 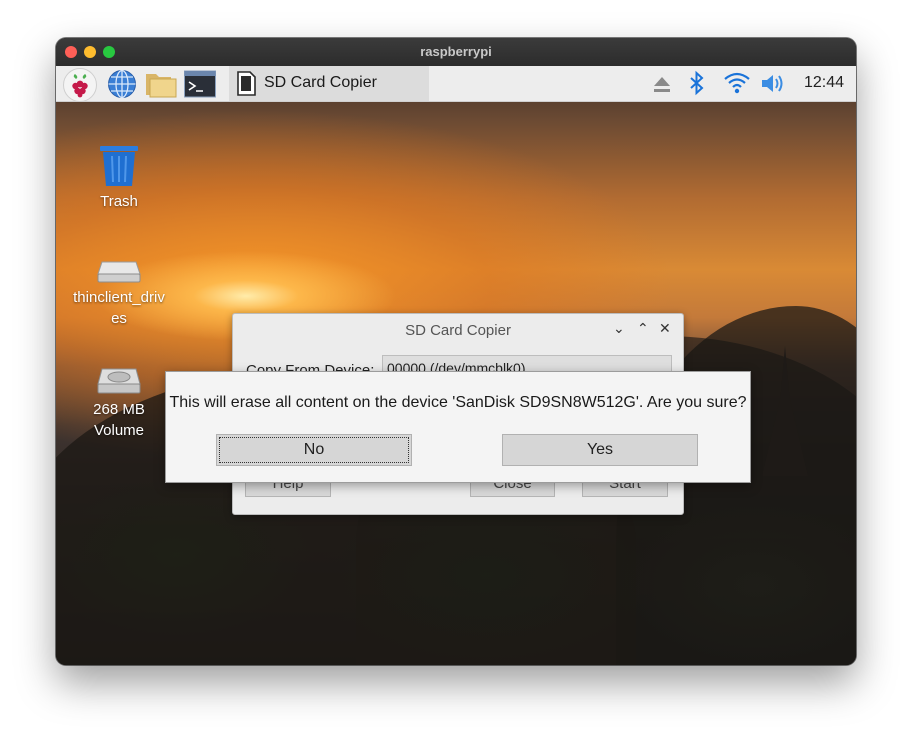 I want to click on trash-icon, so click(x=119, y=166).